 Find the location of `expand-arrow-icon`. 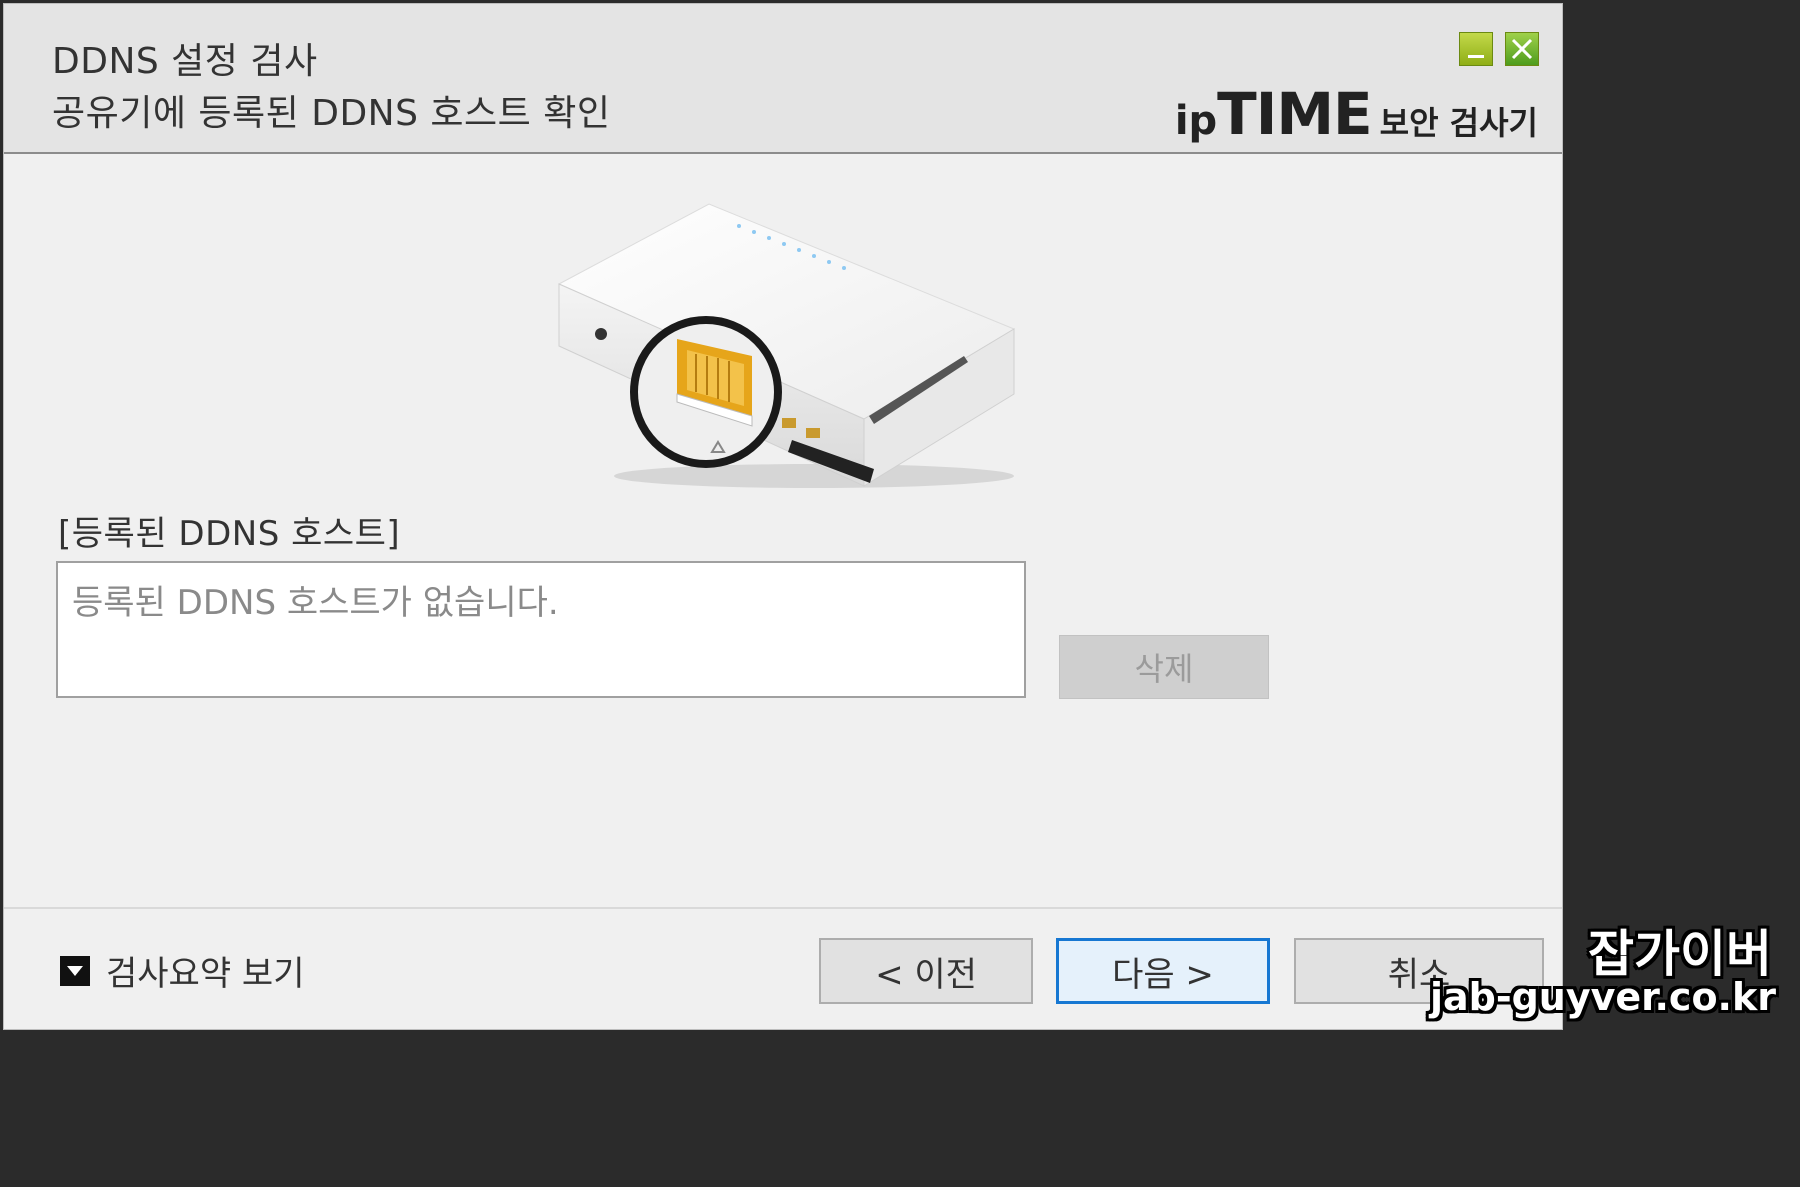

expand-arrow-icon is located at coordinates (75, 970).